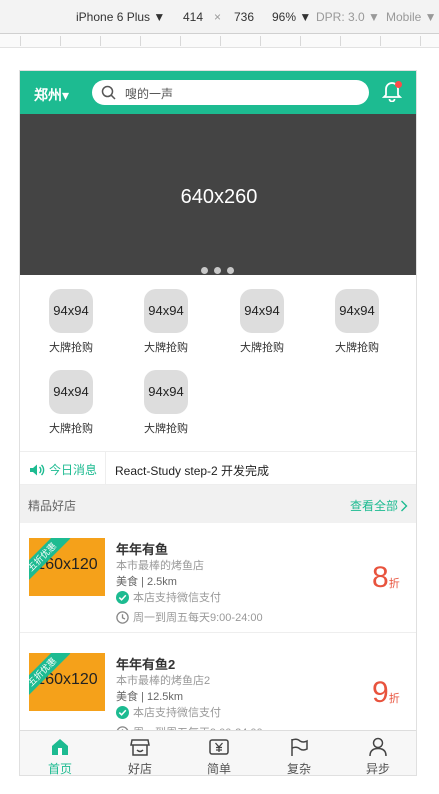 The width and height of the screenshot is (439, 794). I want to click on shop-description: 本市最棒的烤鱼店2, so click(163, 681).